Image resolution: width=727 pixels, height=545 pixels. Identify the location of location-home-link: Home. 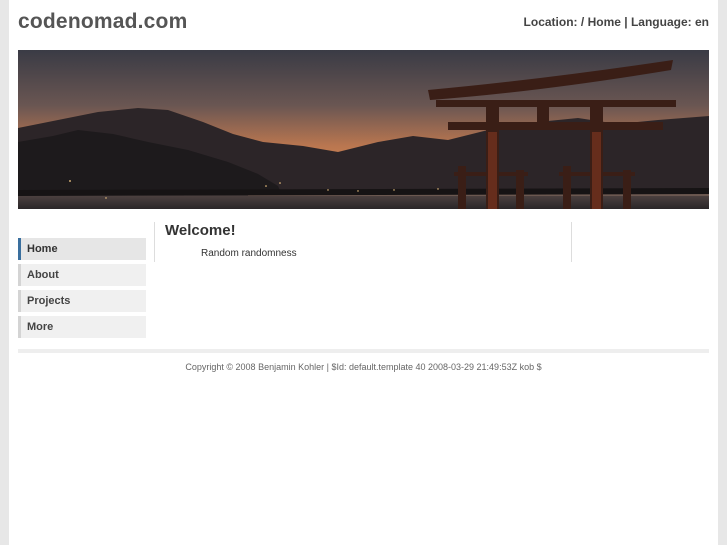
(604, 22).